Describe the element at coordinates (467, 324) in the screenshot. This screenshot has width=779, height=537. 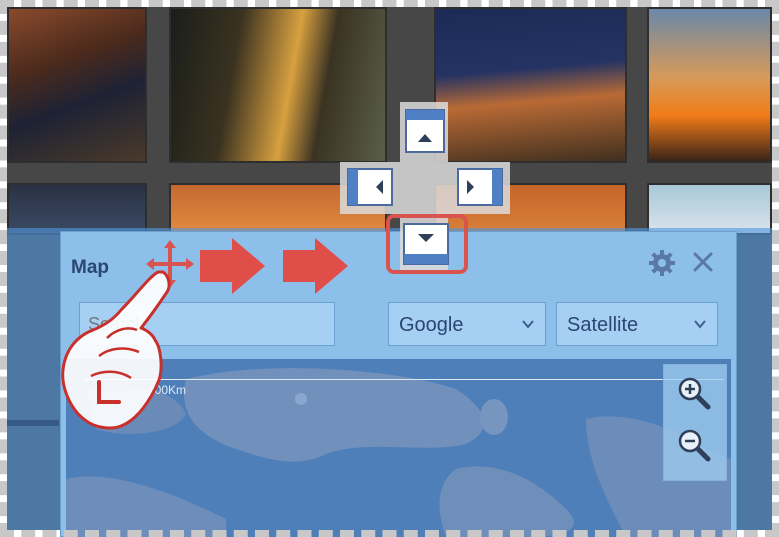
I see `map-provider-select: Google` at that location.